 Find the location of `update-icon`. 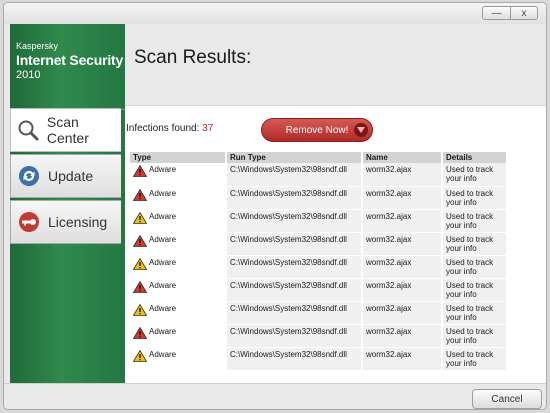

update-icon is located at coordinates (29, 176).